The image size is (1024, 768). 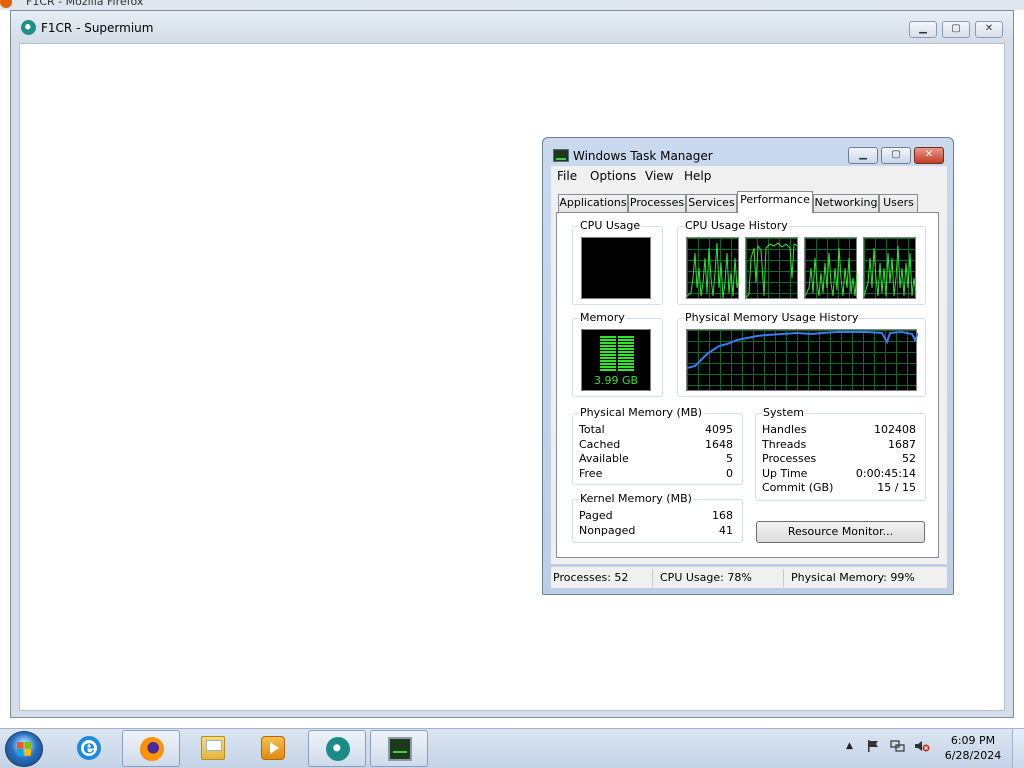 What do you see at coordinates (802, 349) in the screenshot?
I see `memory-history-line` at bounding box center [802, 349].